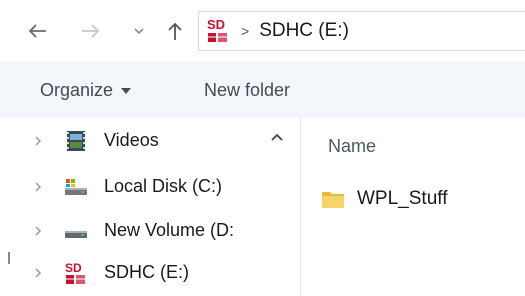  I want to click on tree-item-label: New Volume (D:, so click(169, 230).